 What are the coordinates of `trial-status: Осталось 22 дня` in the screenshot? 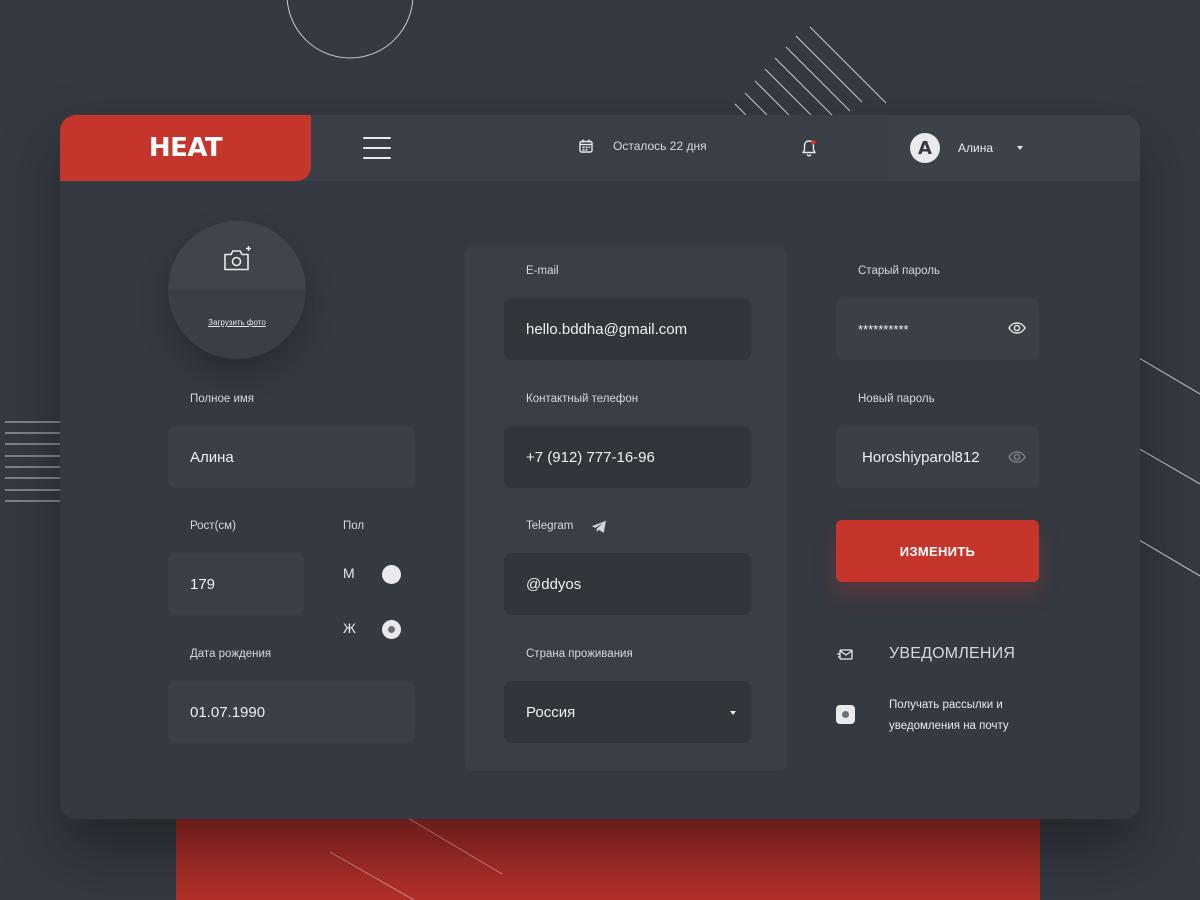 It's located at (643, 146).